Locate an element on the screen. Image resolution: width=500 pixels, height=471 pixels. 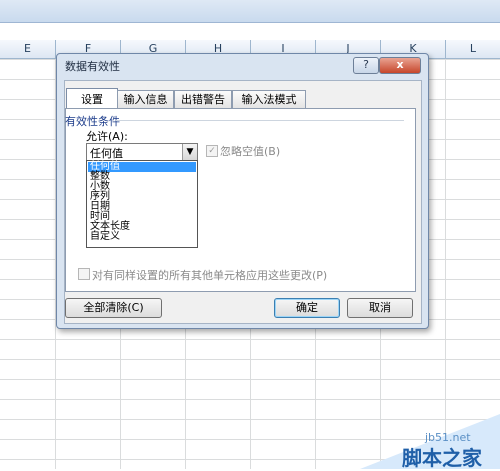
tab-error-alert: 出错警告 is located at coordinates (203, 99).